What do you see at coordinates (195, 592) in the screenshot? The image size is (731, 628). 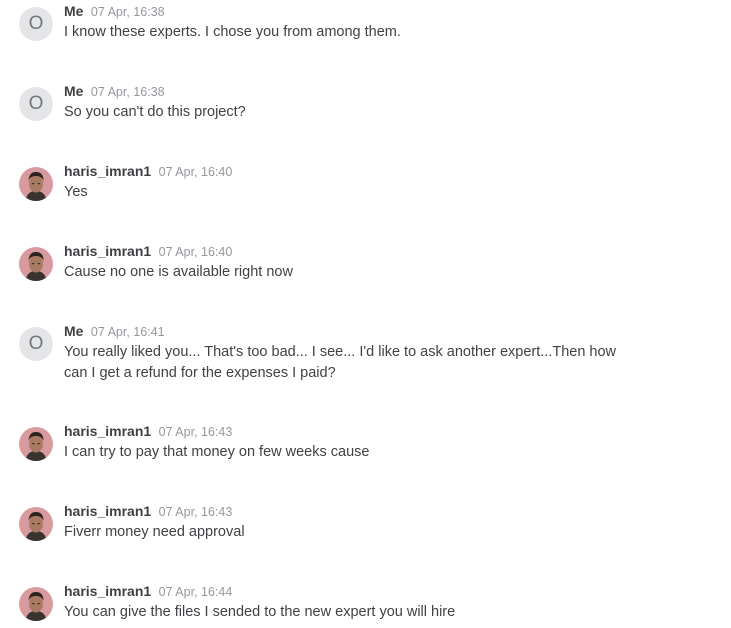 I see `timestamp: 07 Apr, 16:44` at bounding box center [195, 592].